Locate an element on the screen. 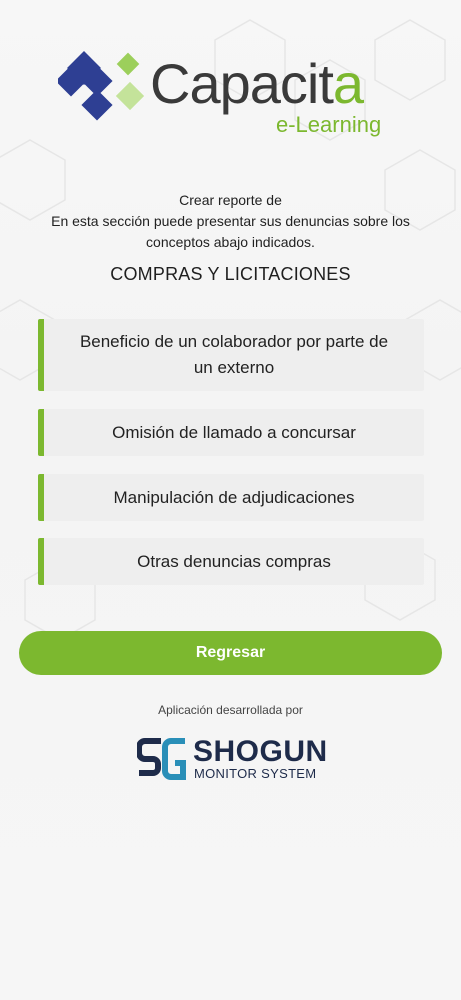  option-otras-denuncias: Otras denuncias compras is located at coordinates (231, 561).